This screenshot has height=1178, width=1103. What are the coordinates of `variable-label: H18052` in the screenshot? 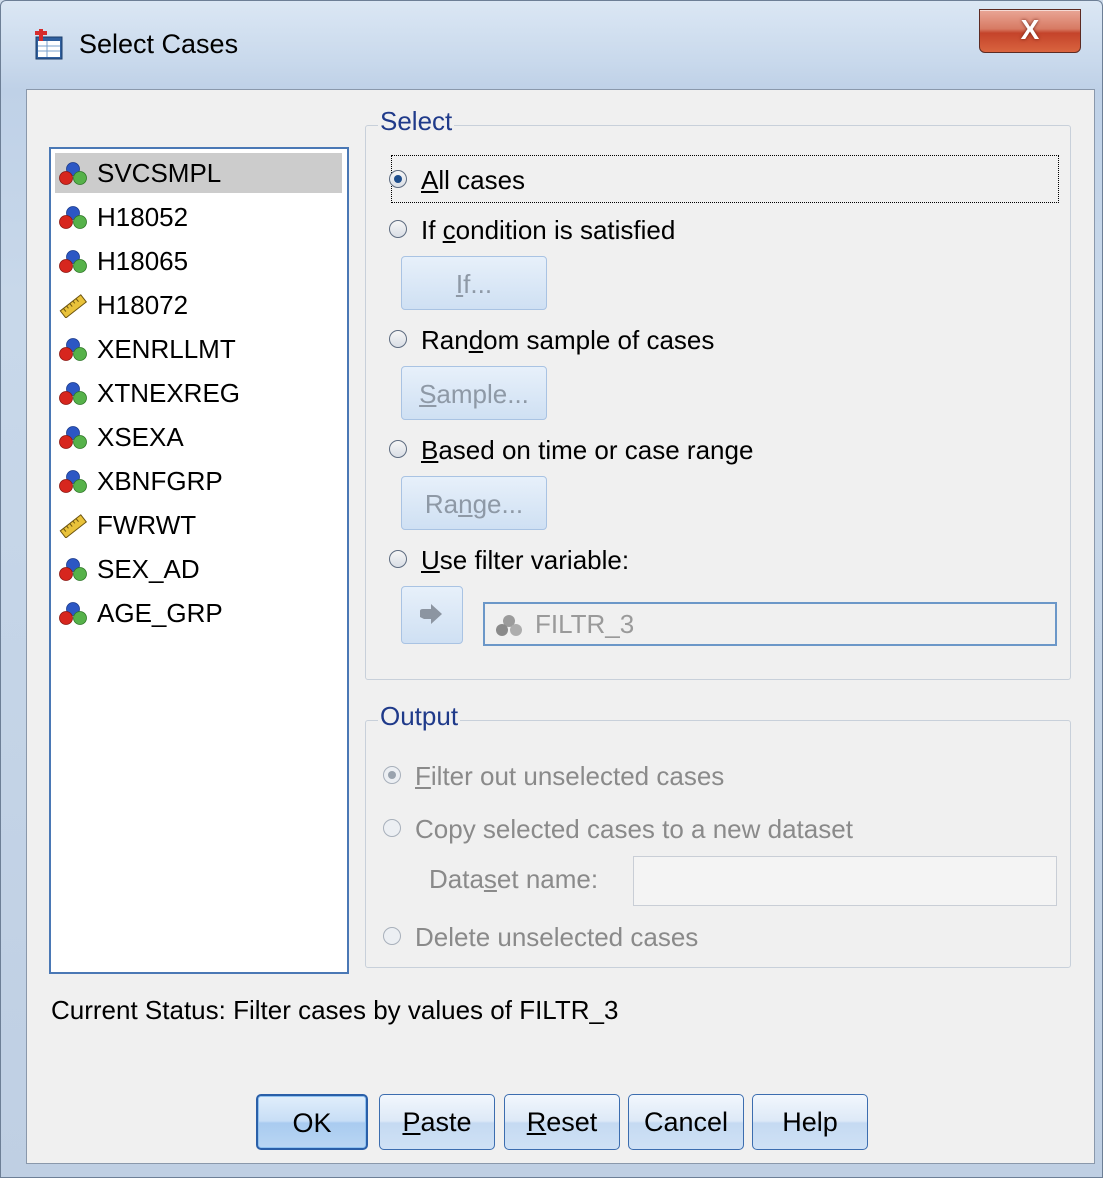 It's located at (143, 217).